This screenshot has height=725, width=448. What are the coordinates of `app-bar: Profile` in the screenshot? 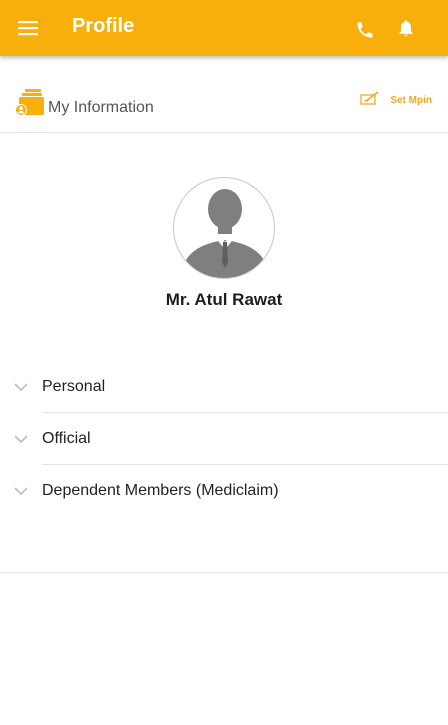 It's located at (224, 28).